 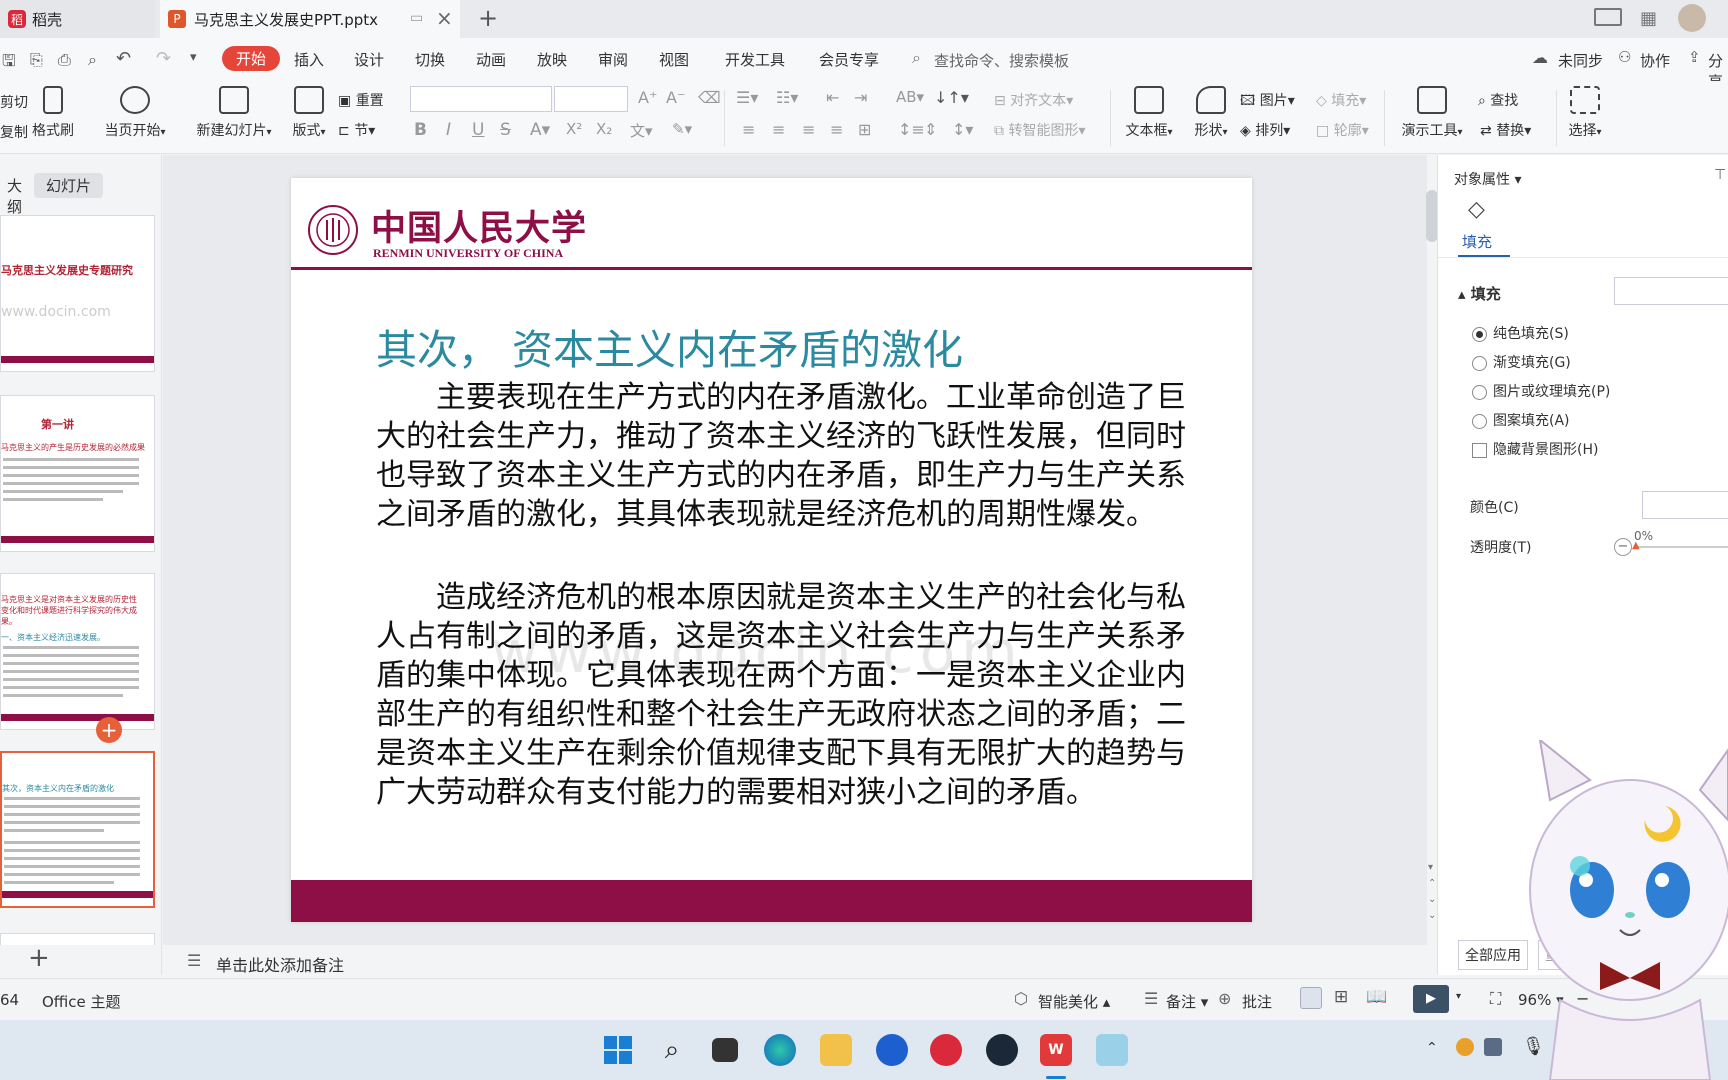 I want to click on export-icon: ⎘, so click(x=36, y=60).